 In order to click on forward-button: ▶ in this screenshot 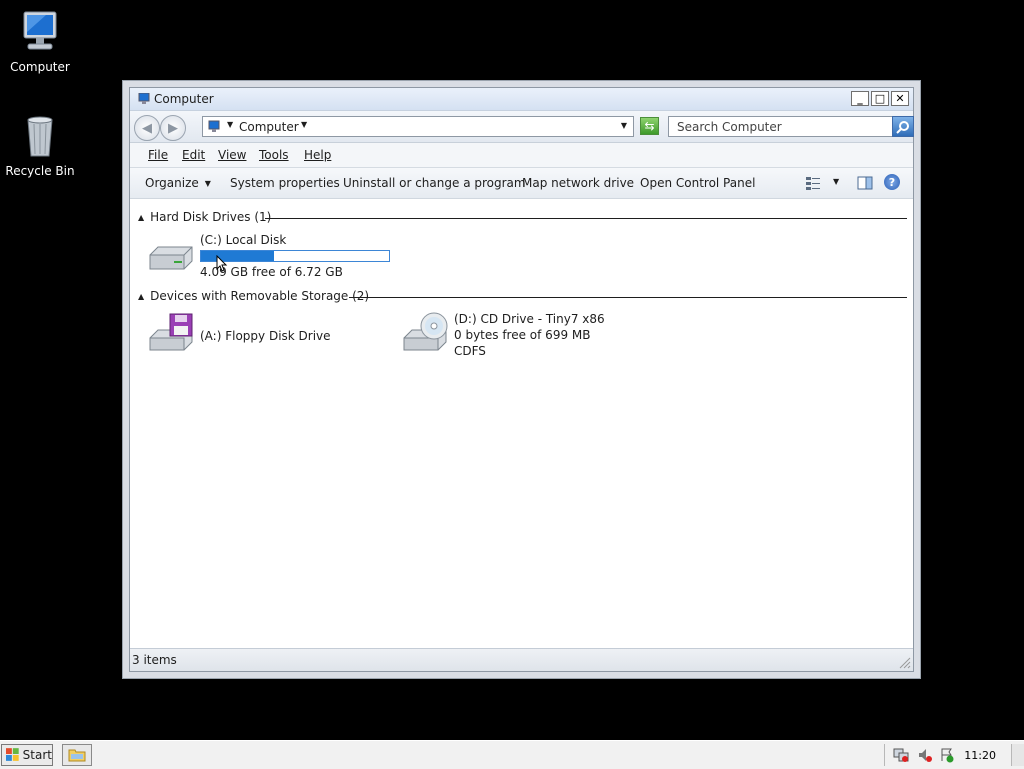, I will do `click(173, 128)`.